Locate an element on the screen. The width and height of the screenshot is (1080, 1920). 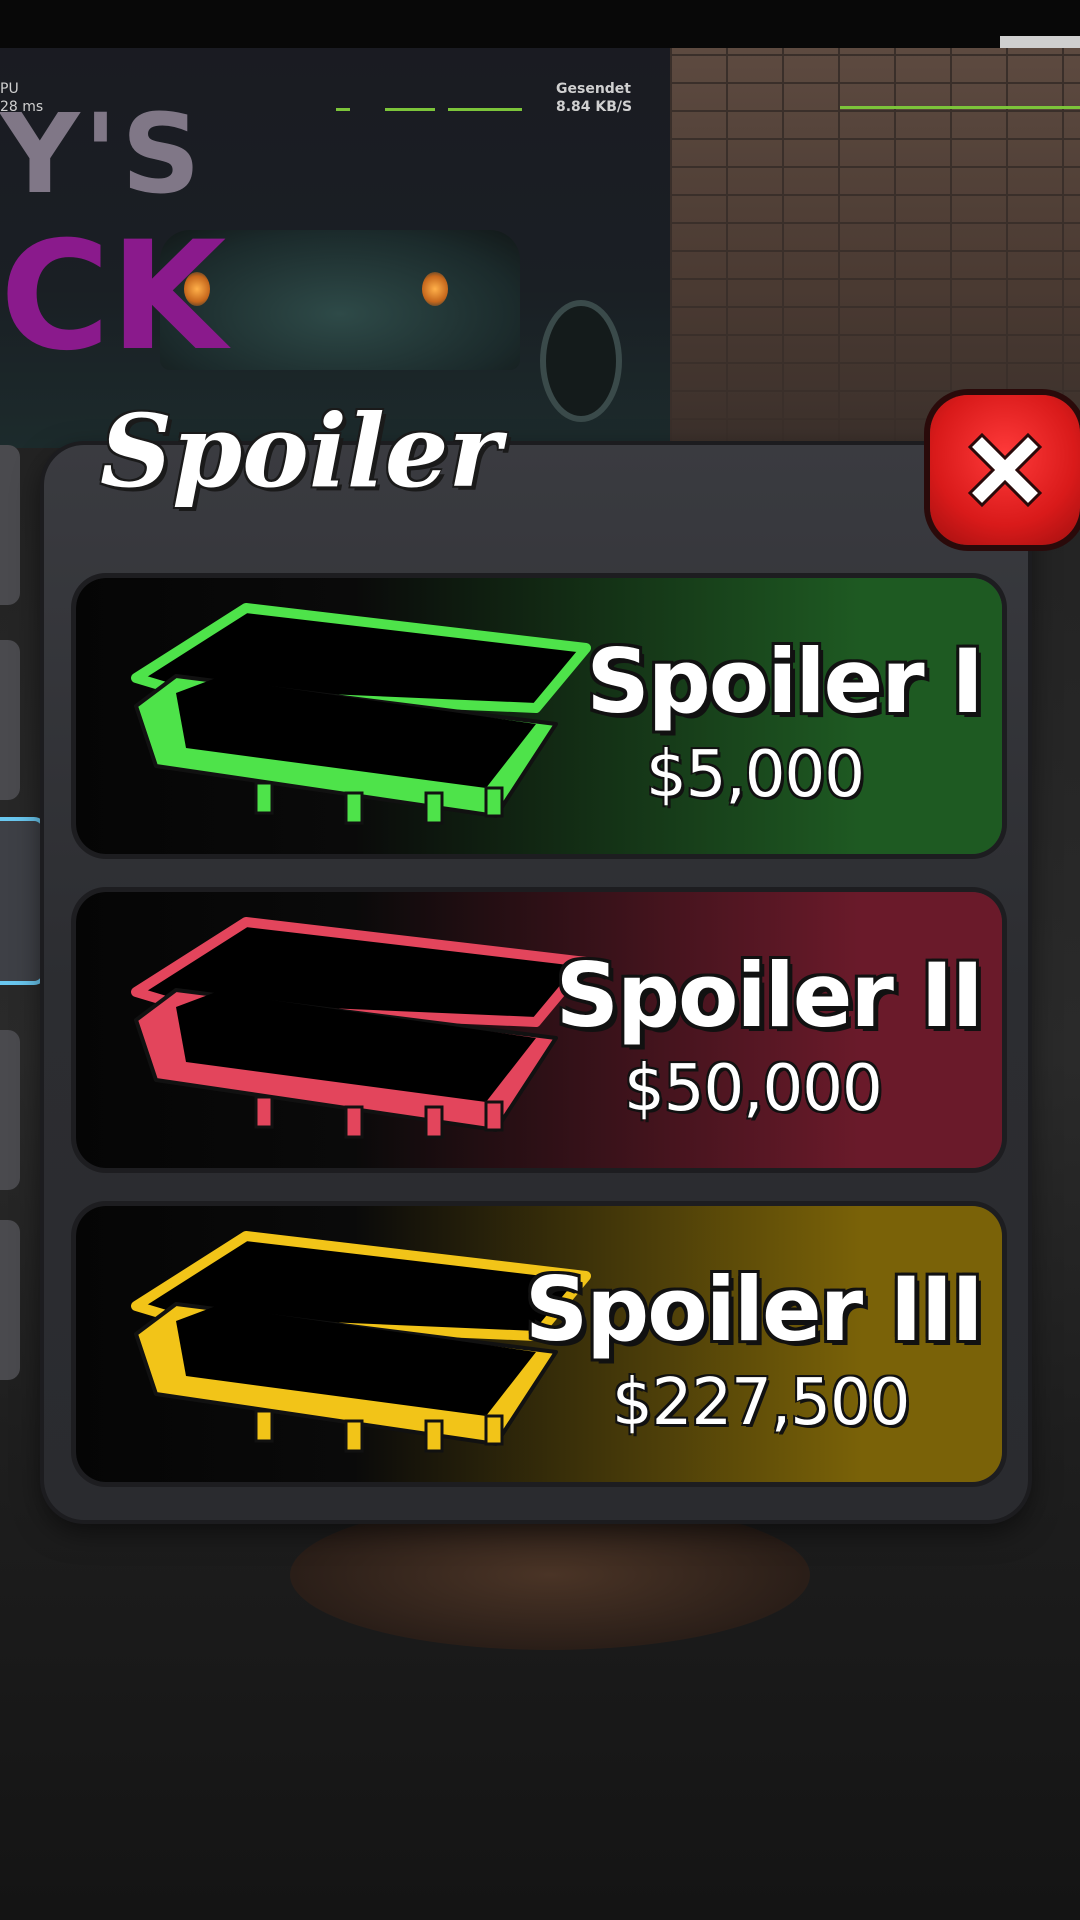
item-price: $227,500 is located at coordinates (761, 1403).